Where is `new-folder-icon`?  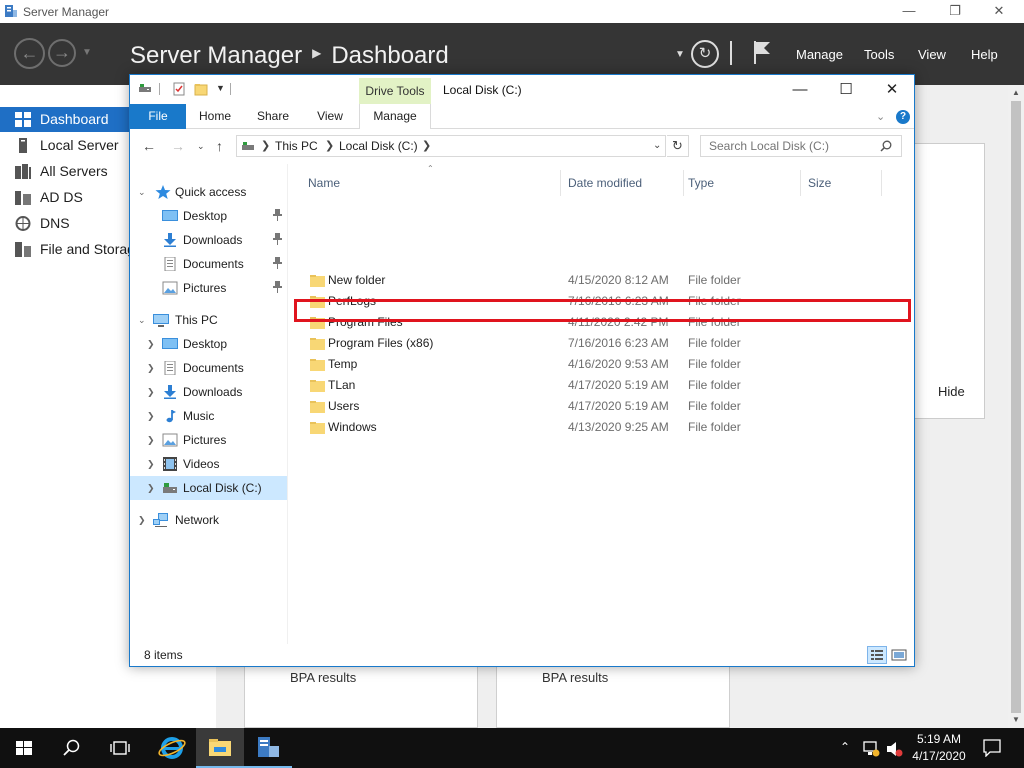 new-folder-icon is located at coordinates (201, 89).